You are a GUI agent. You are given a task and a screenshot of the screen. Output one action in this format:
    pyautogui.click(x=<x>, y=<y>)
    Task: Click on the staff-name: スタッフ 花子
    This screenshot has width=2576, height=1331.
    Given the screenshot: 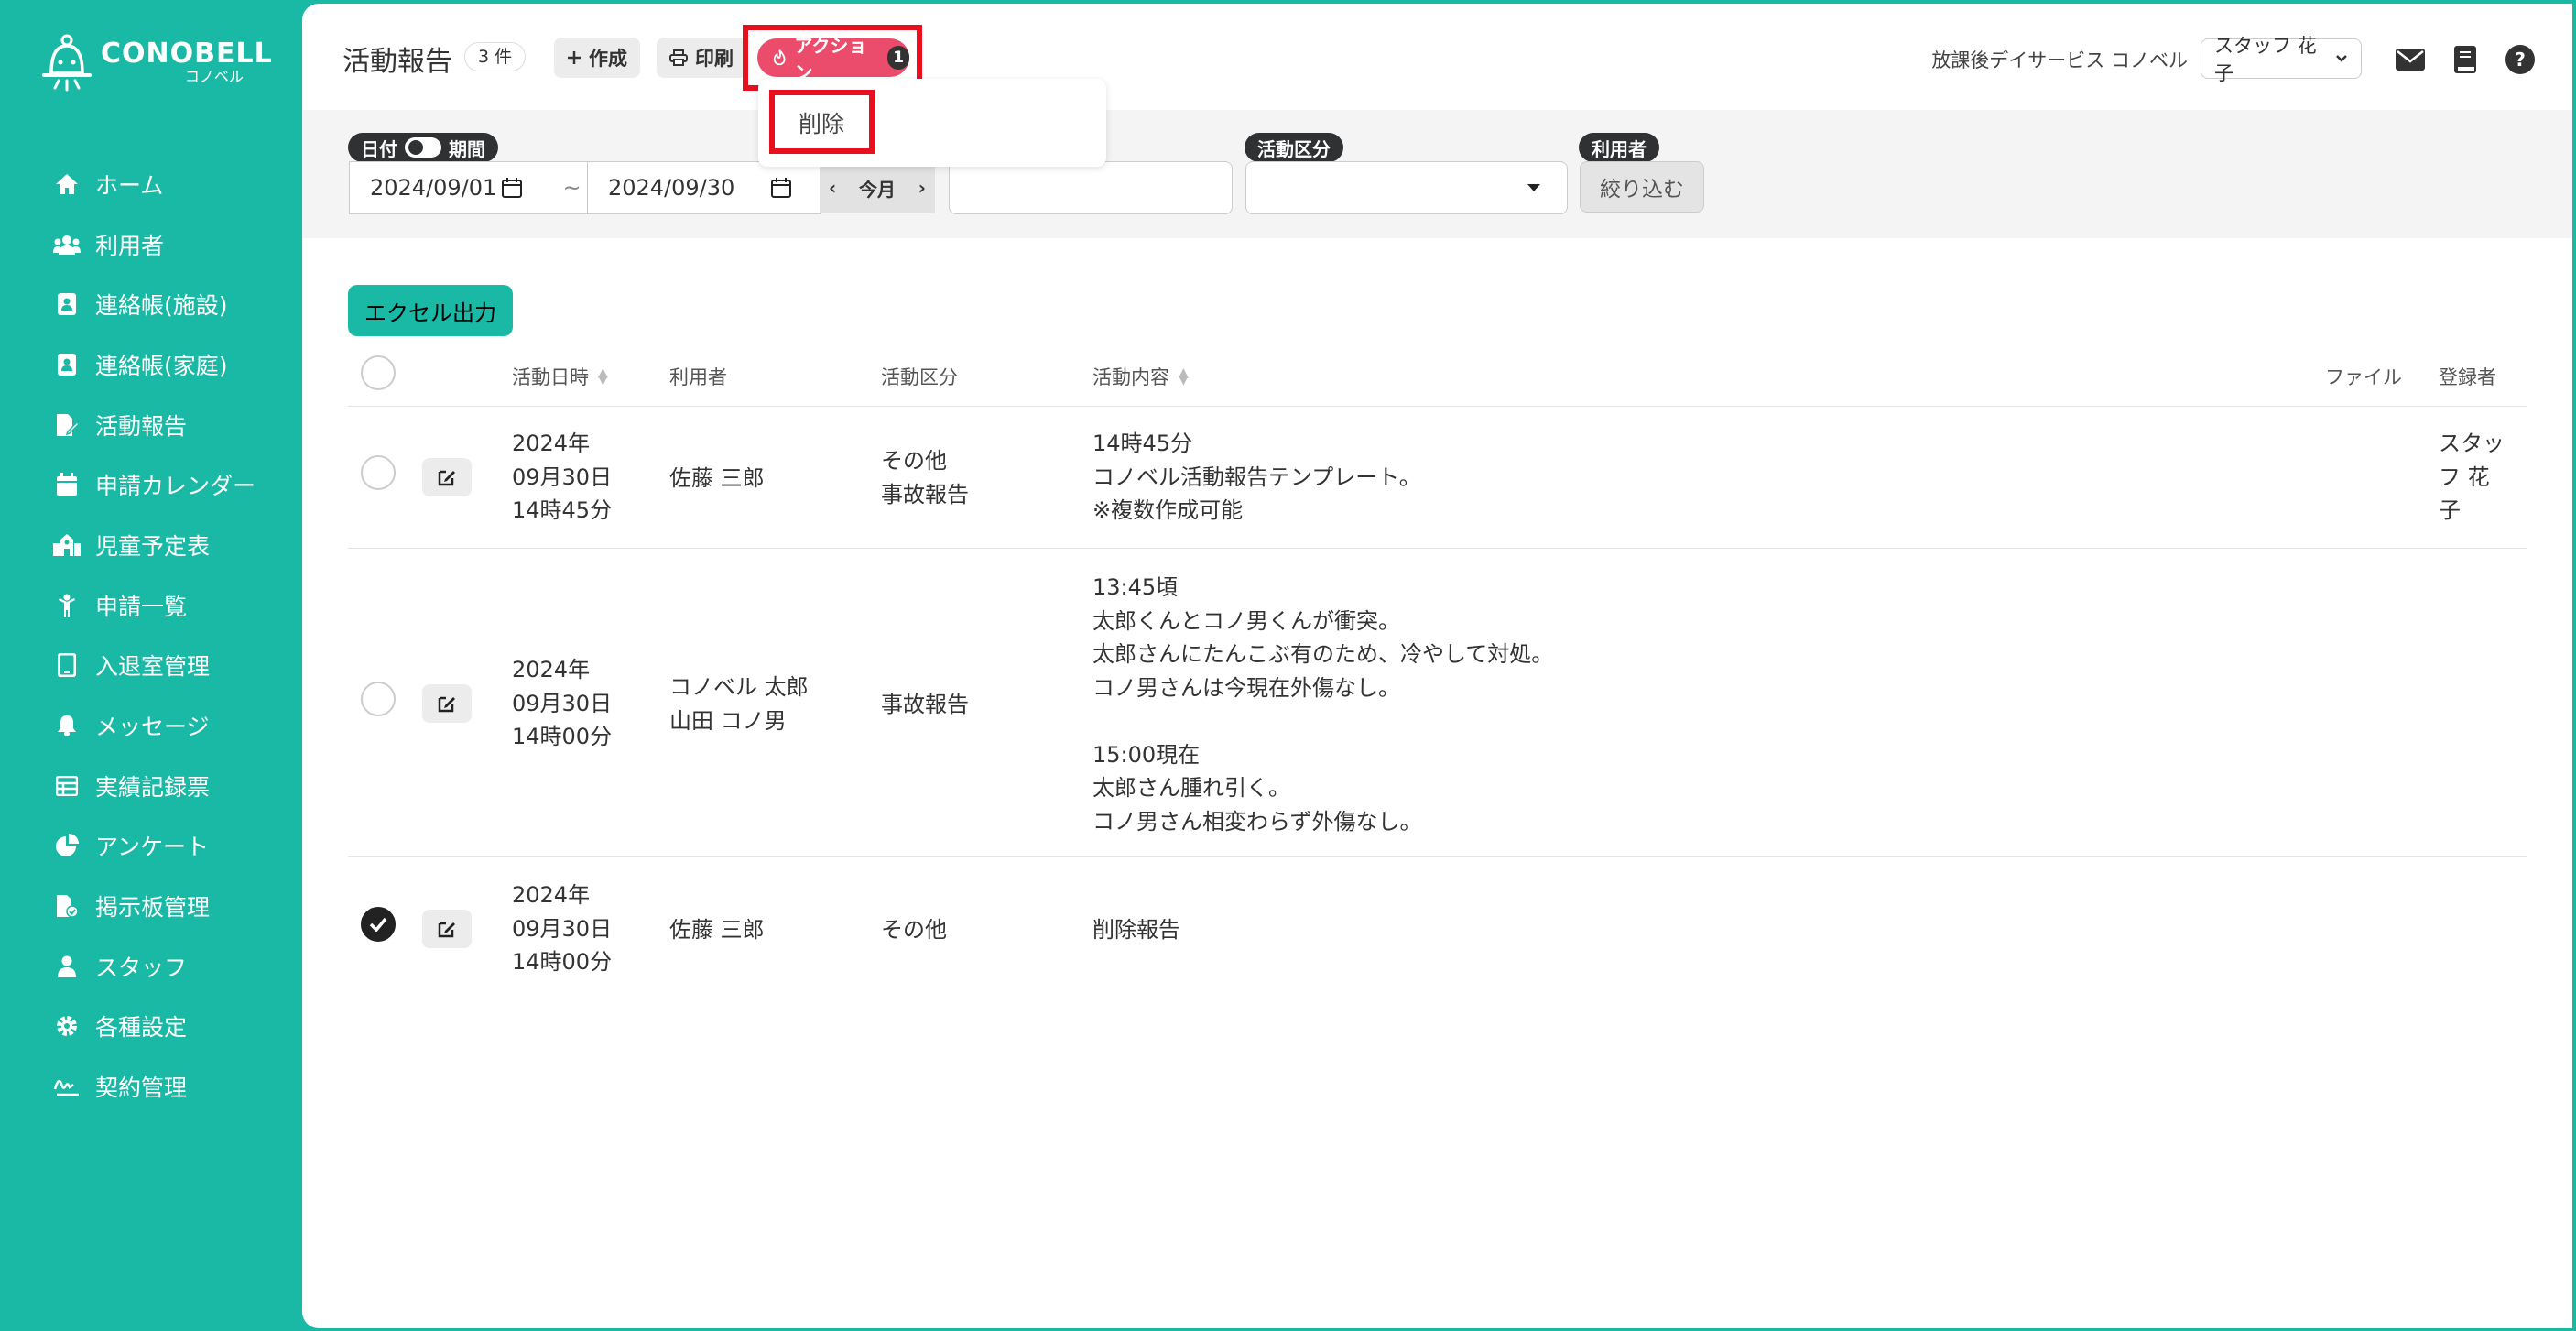 What is the action you would take?
    pyautogui.click(x=2265, y=60)
    